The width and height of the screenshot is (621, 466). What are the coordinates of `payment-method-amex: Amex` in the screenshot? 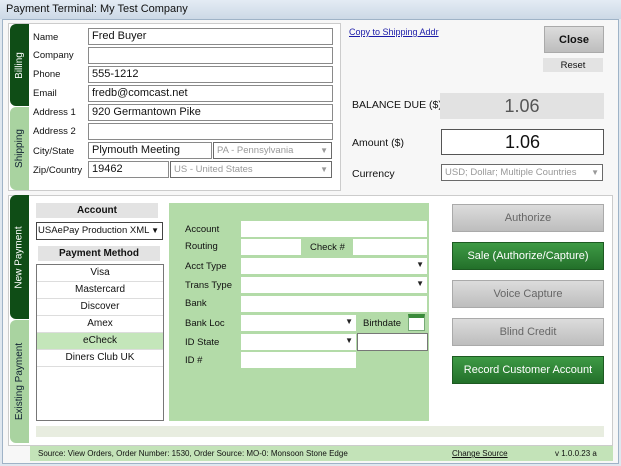 It's located at (100, 324).